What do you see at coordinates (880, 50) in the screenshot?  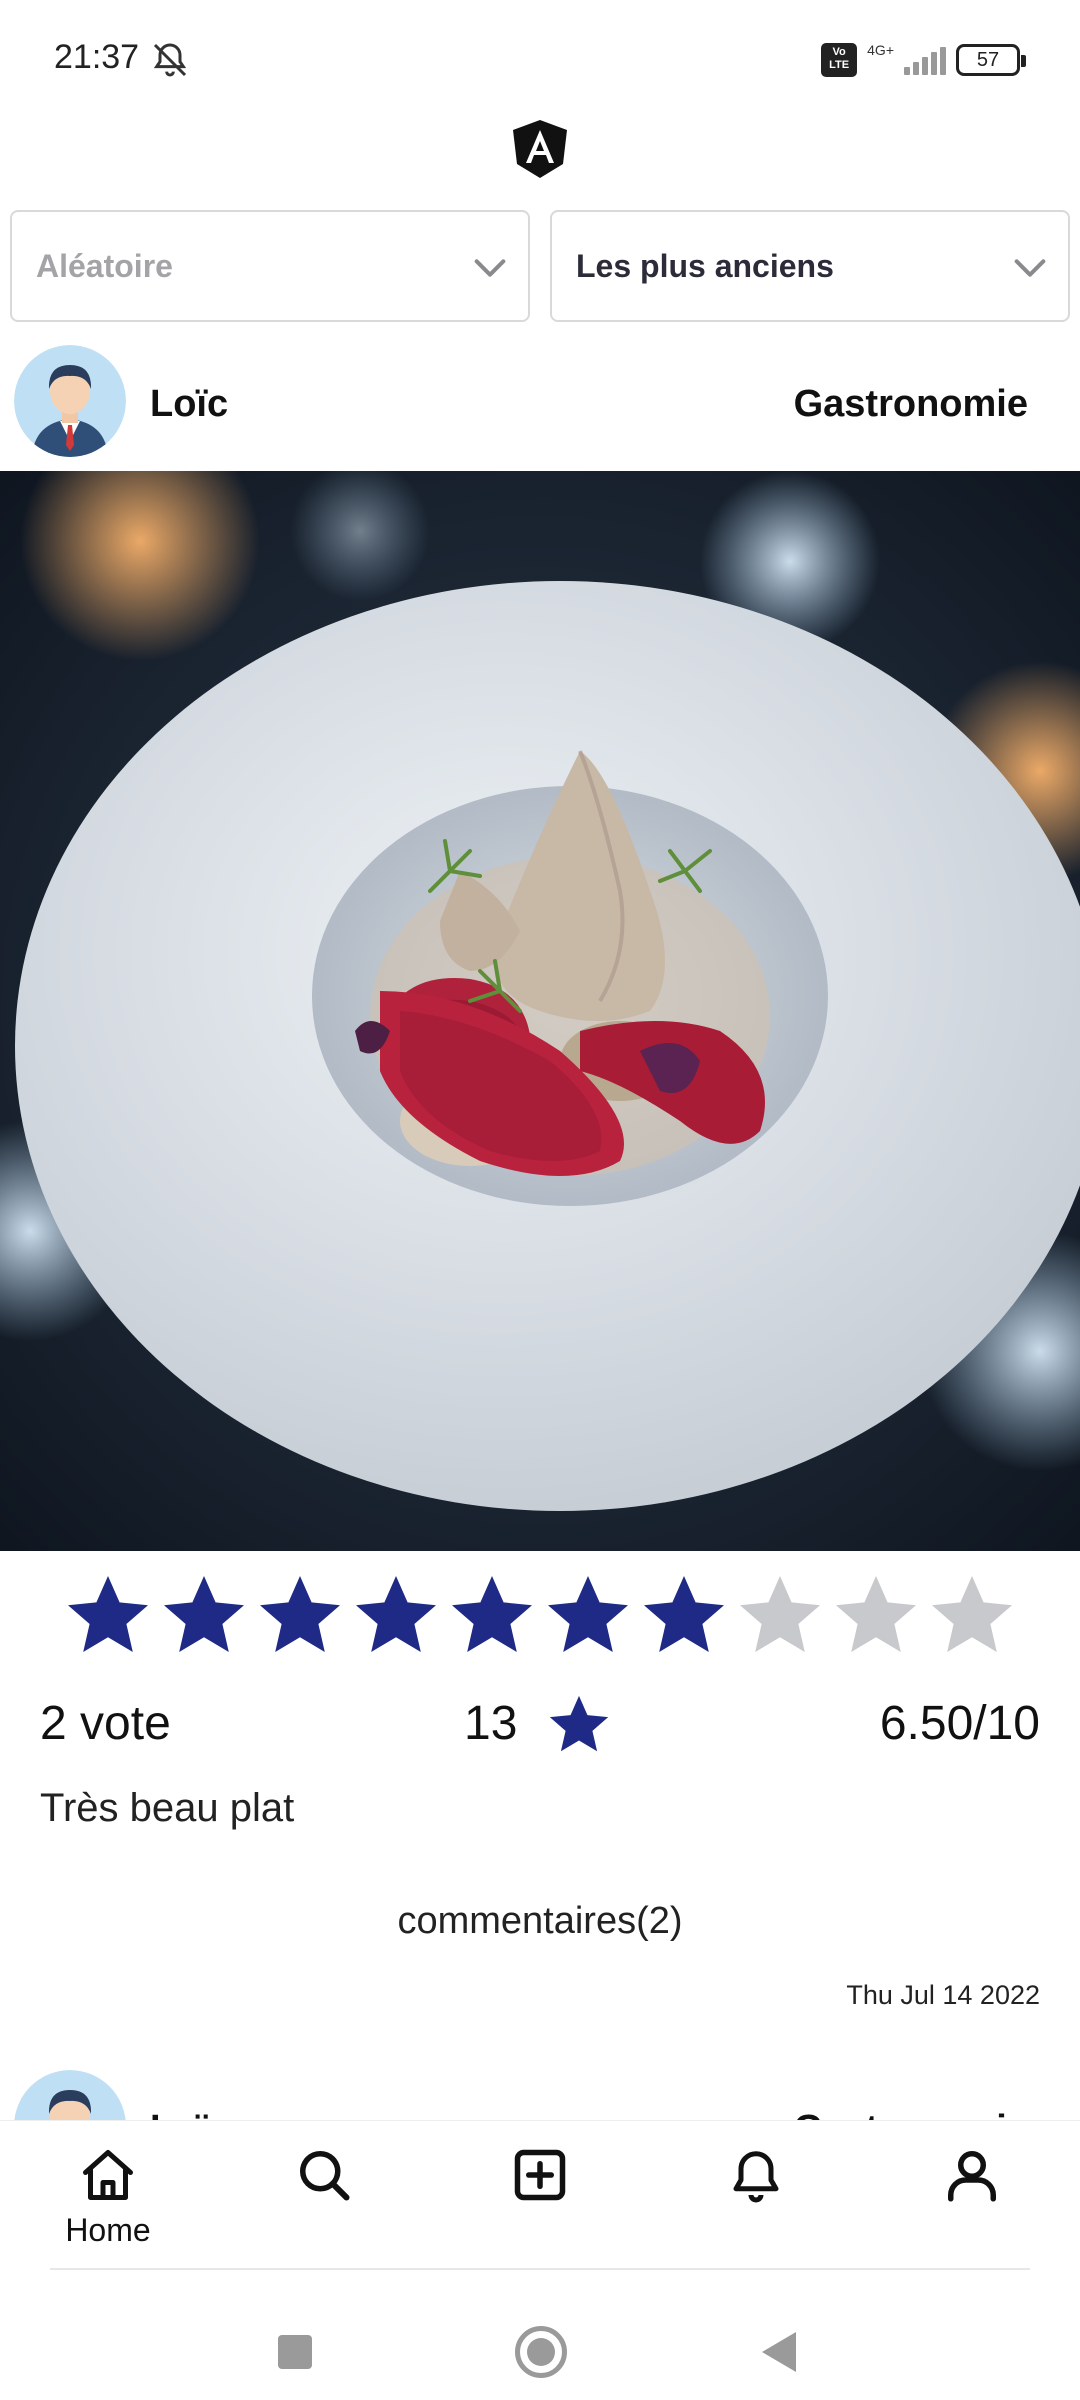 I see `network-type: 4G+` at bounding box center [880, 50].